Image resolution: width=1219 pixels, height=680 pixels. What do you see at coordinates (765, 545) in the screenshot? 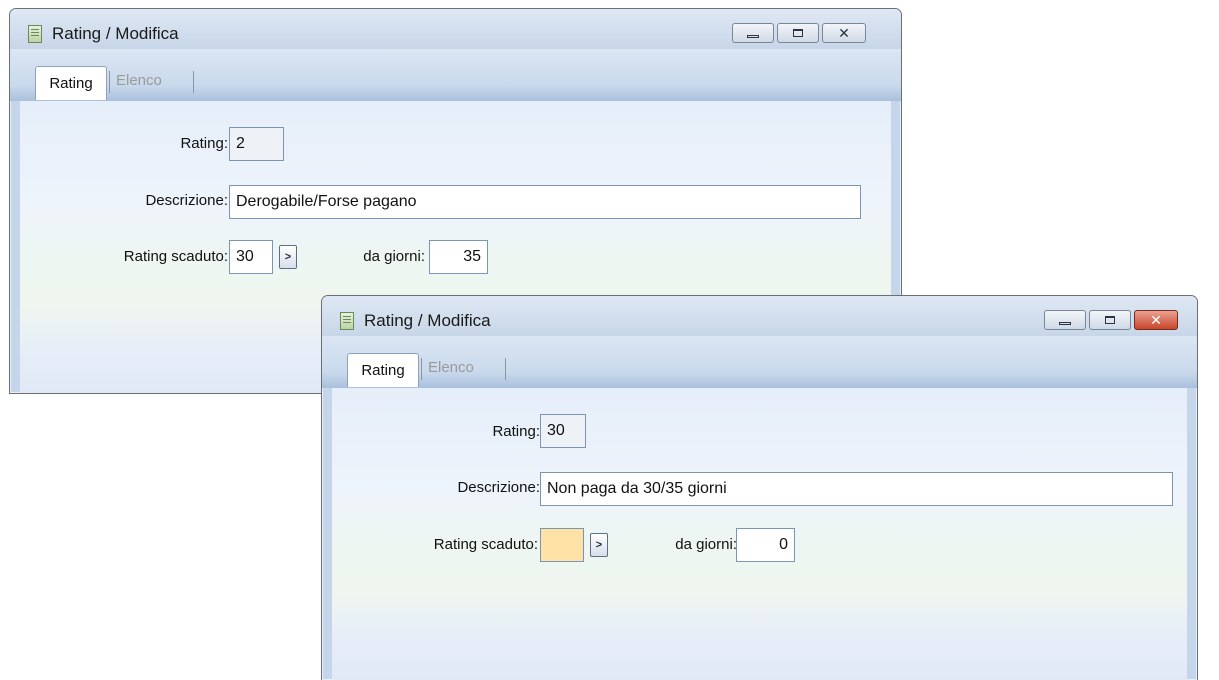
I see `da-giorni-field: 0` at bounding box center [765, 545].